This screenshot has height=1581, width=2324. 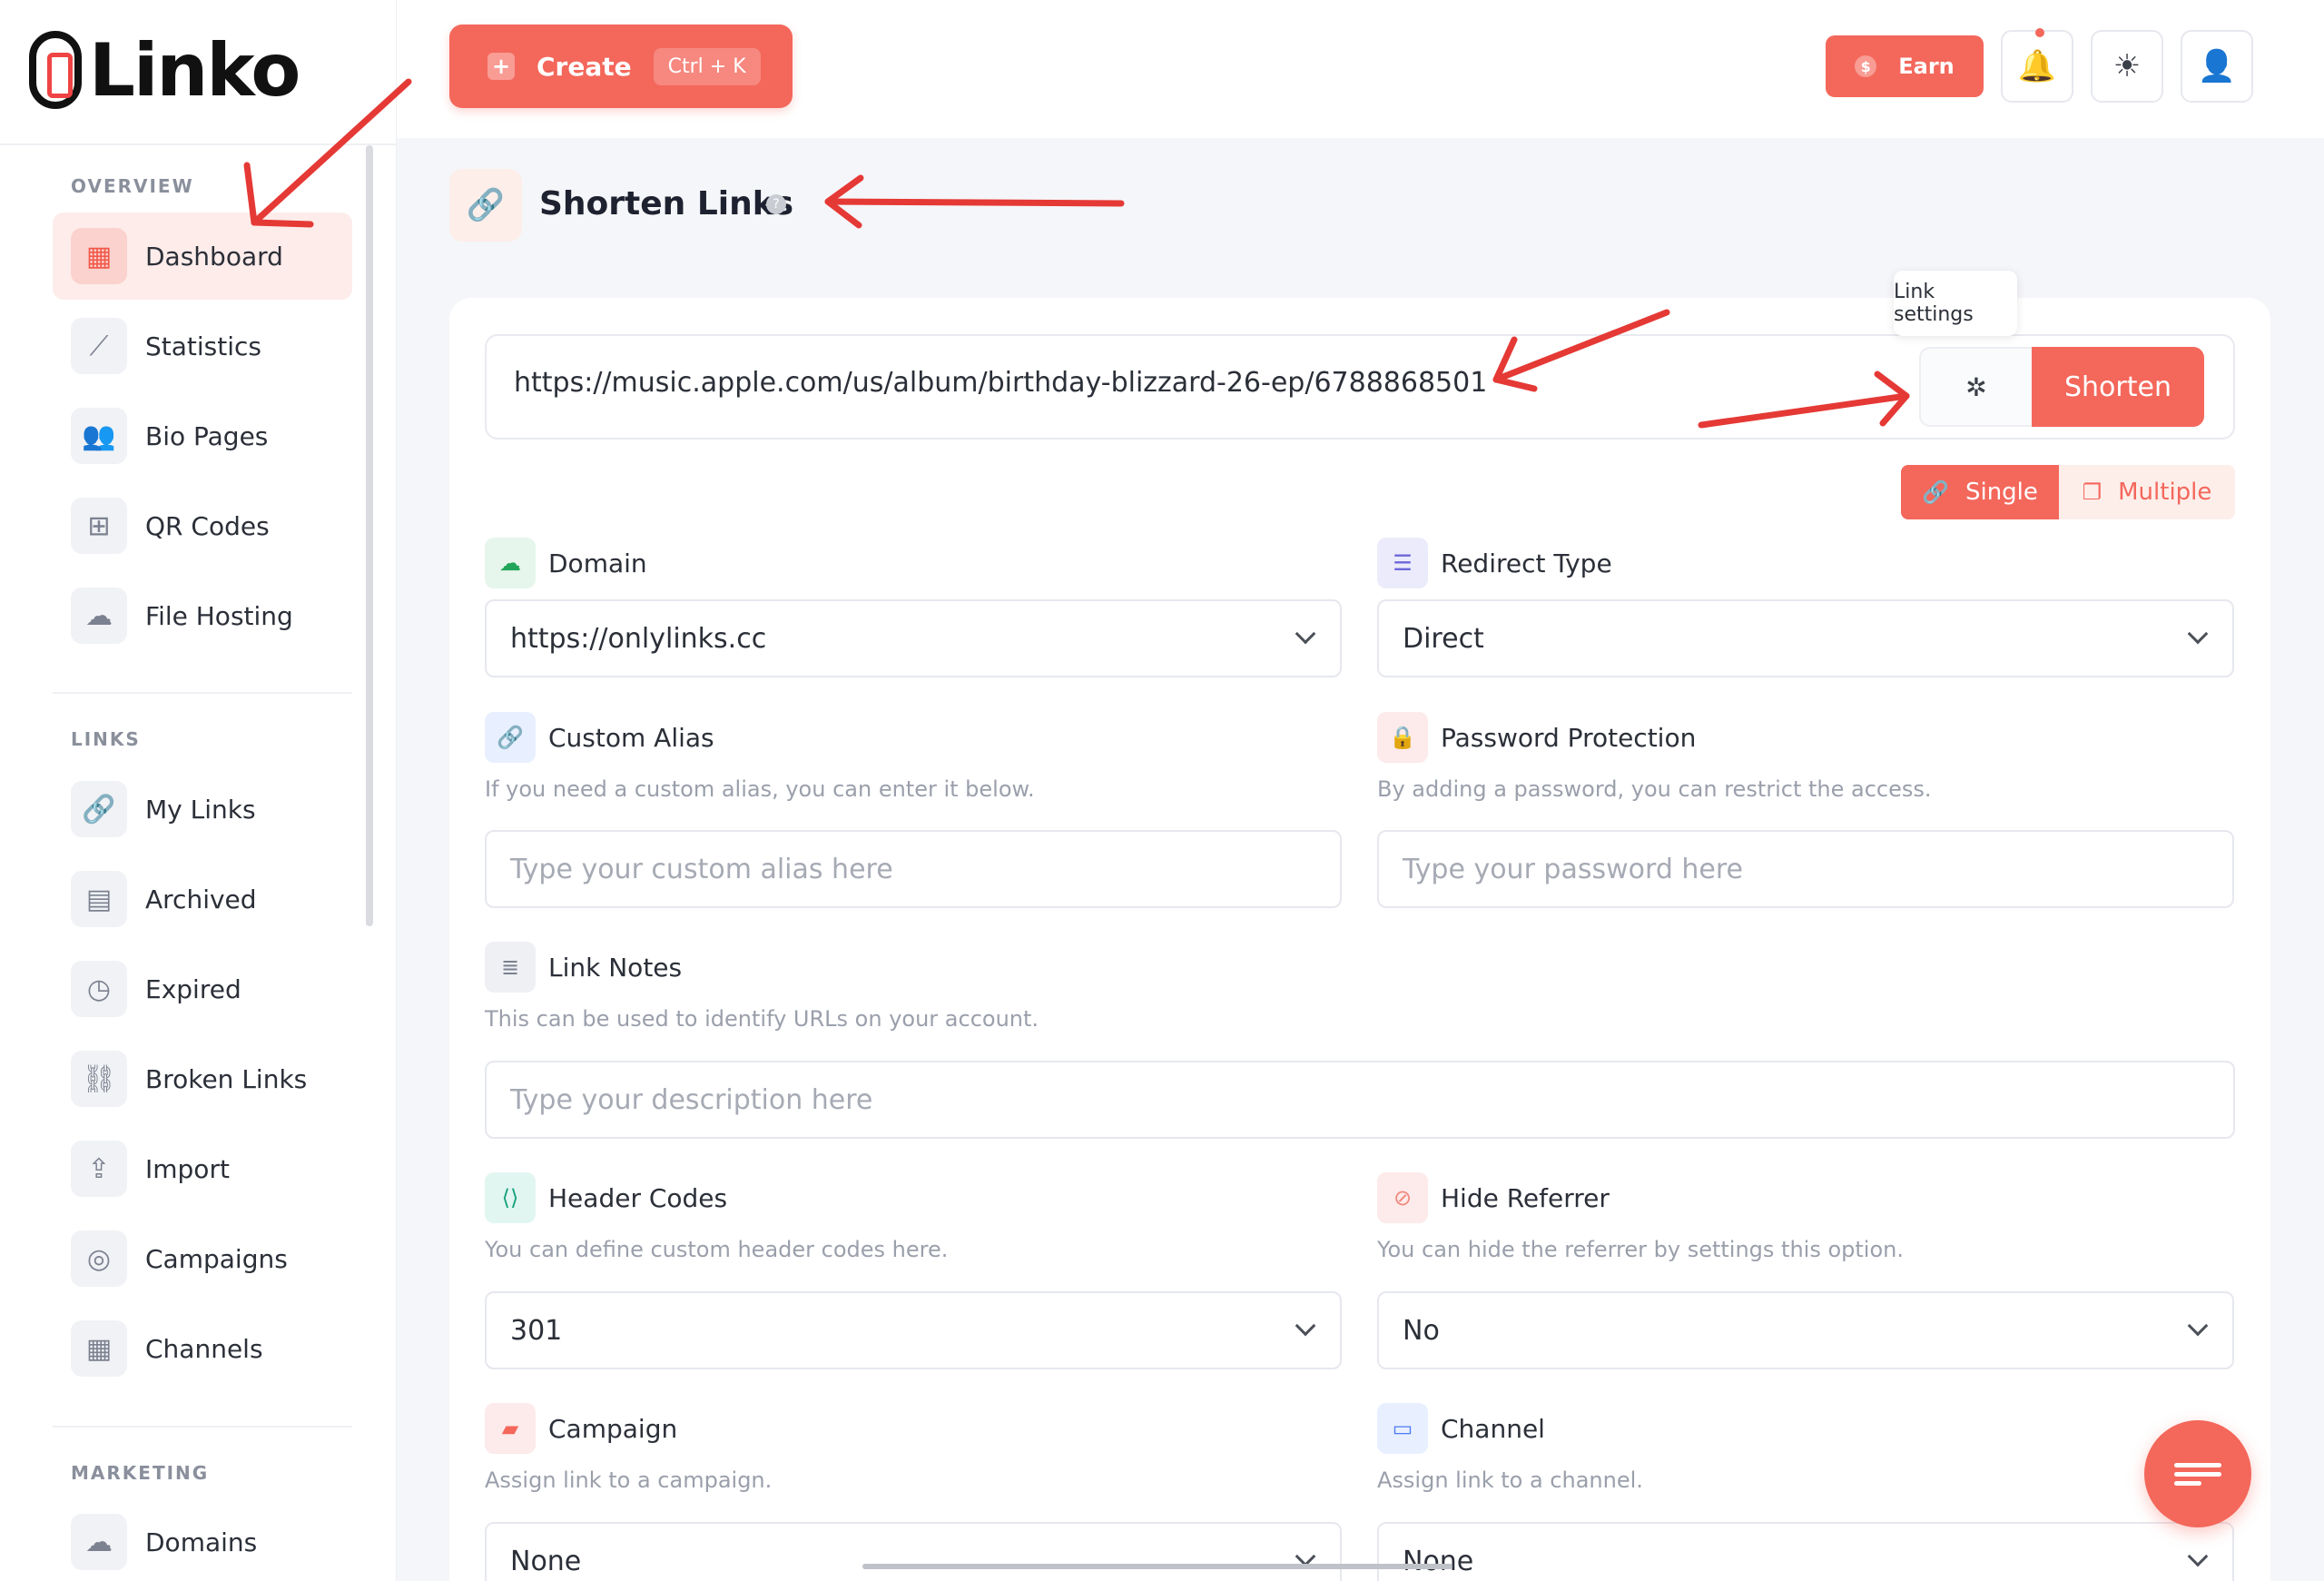 What do you see at coordinates (717, 1249) in the screenshot?
I see `header-codes-description: You can define custom header codes here.` at bounding box center [717, 1249].